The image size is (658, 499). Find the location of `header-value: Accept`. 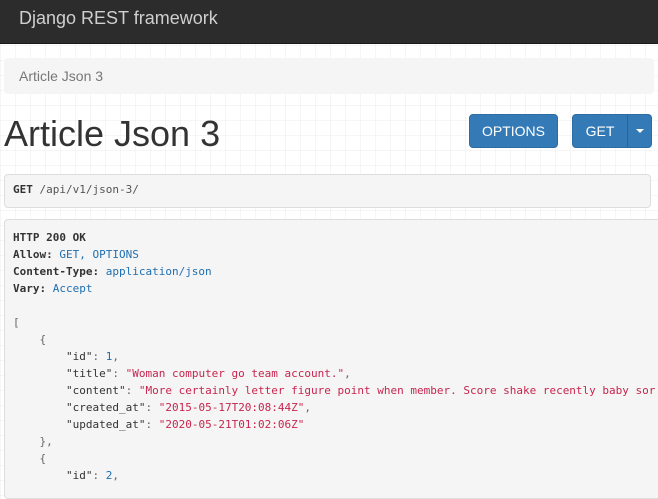

header-value: Accept is located at coordinates (72, 288).